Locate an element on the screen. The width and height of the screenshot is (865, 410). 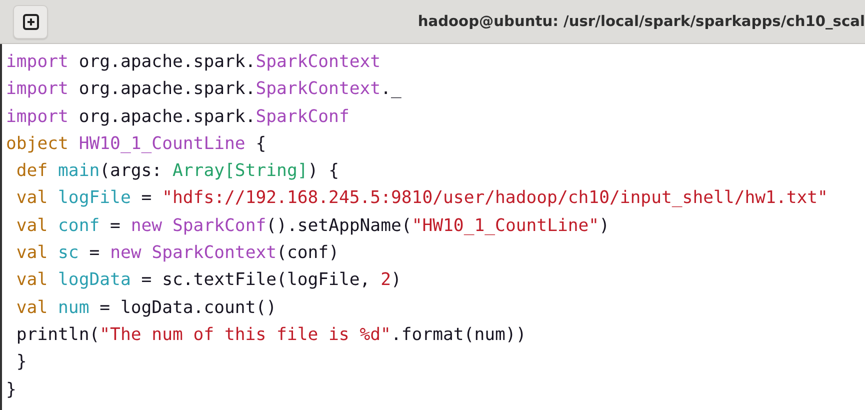
new-tab-button is located at coordinates (30, 21).